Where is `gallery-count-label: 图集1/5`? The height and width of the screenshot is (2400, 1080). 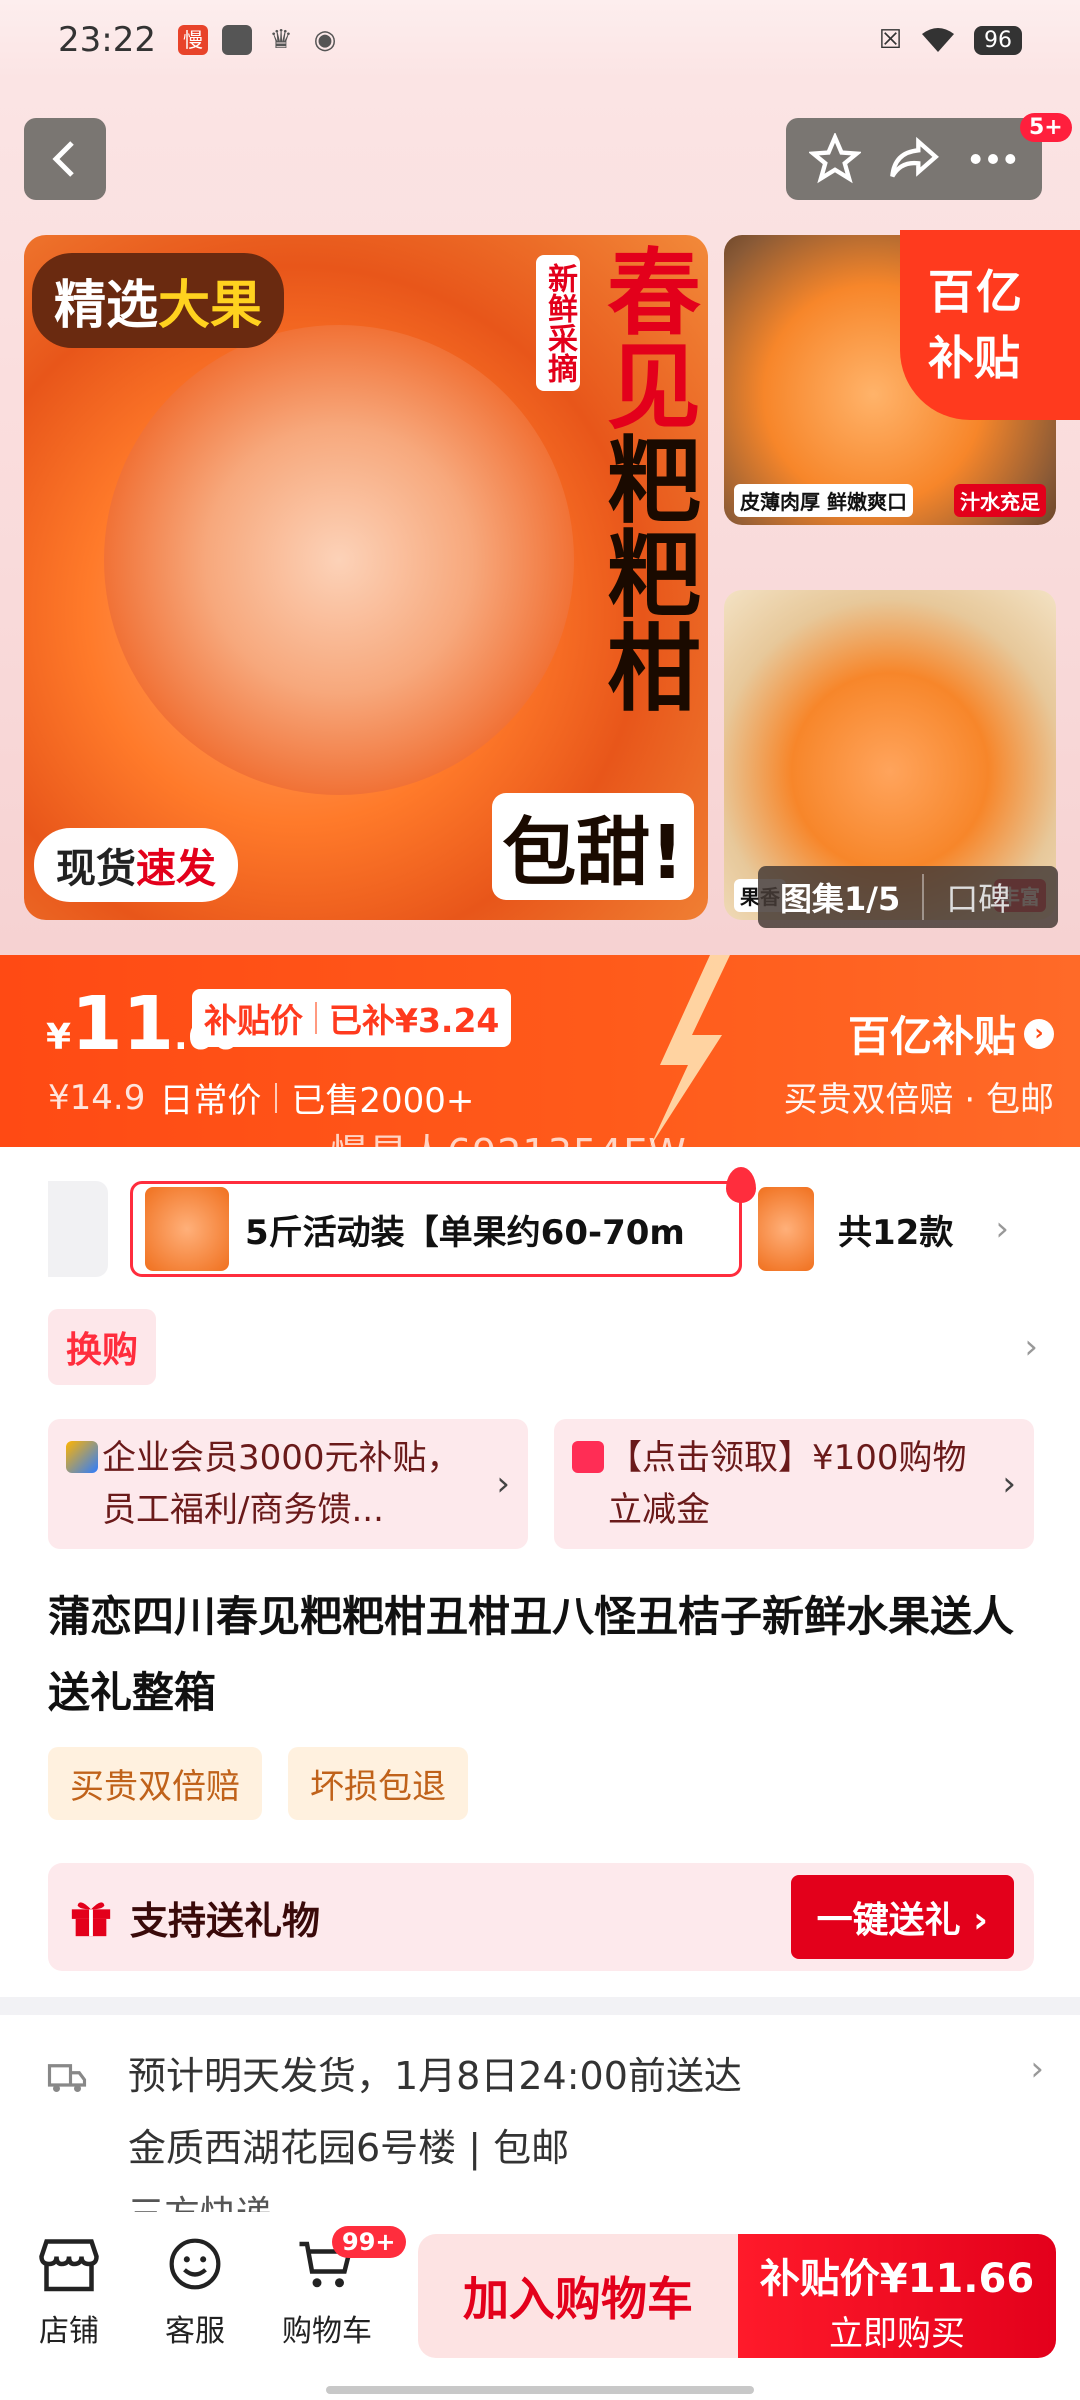 gallery-count-label: 图集1/5 is located at coordinates (841, 897).